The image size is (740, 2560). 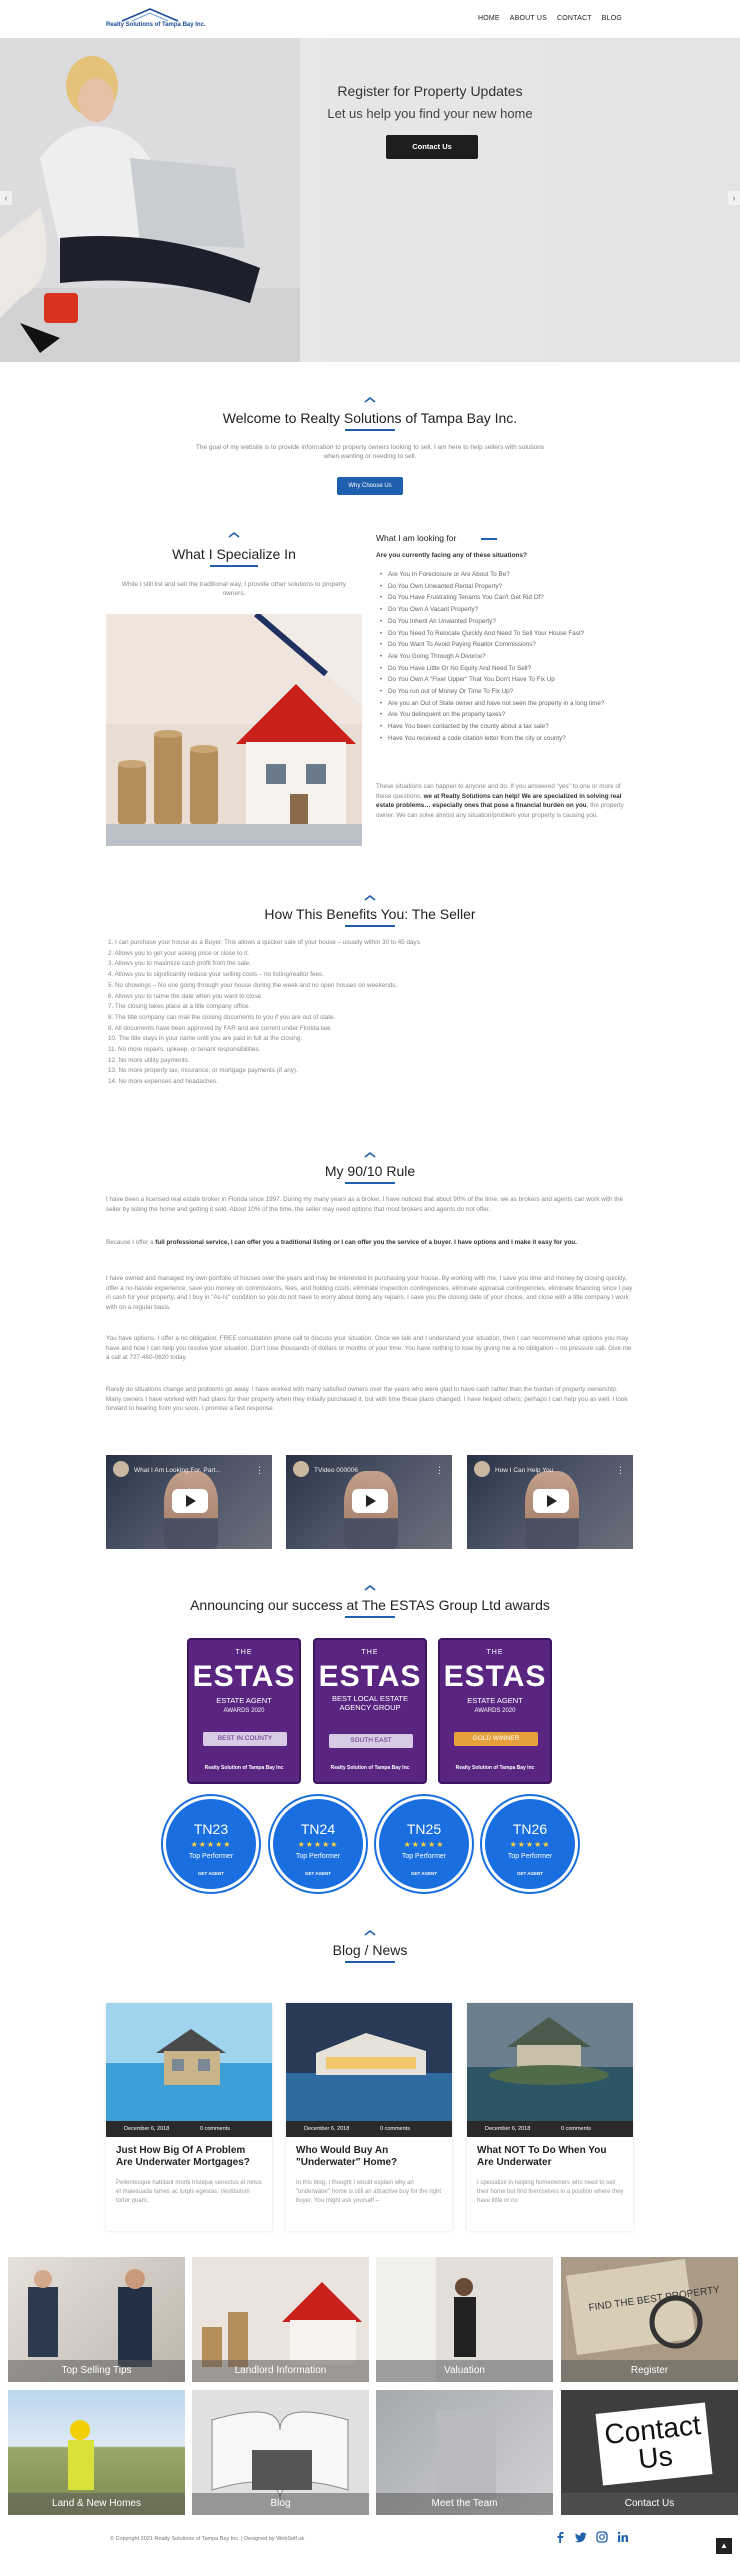 I want to click on top-performer-badge-tn25: TN25 ★★★★★ Top Performer GET AGENT, so click(x=424, y=1844).